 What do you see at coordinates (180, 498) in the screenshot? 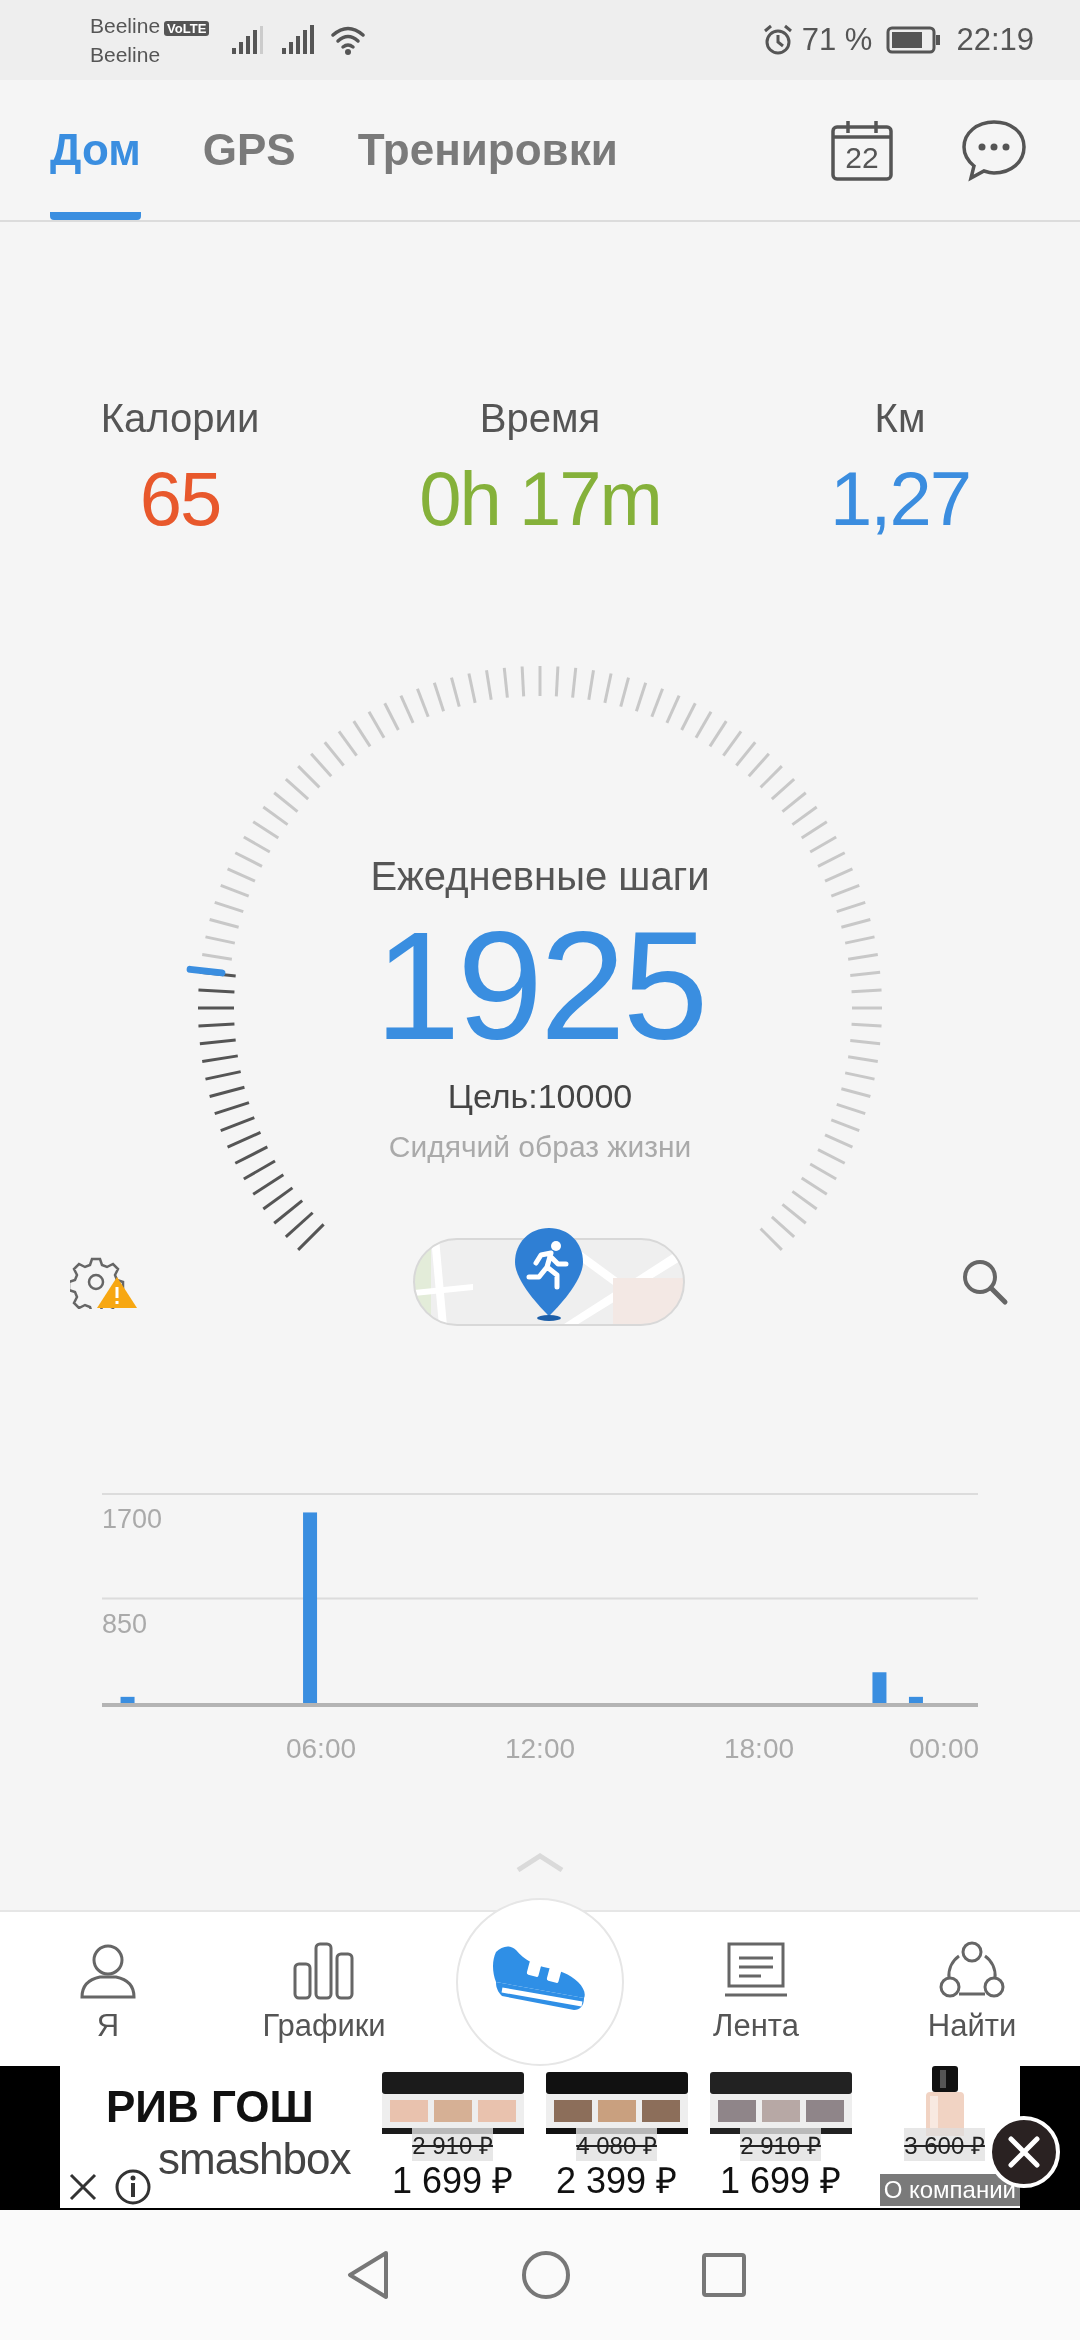
I see `stat-value: 65` at bounding box center [180, 498].